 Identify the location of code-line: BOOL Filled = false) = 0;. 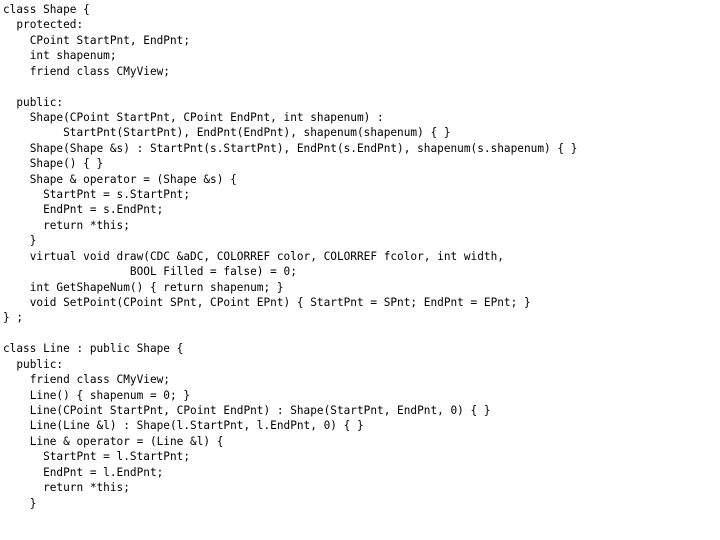
(150, 272).